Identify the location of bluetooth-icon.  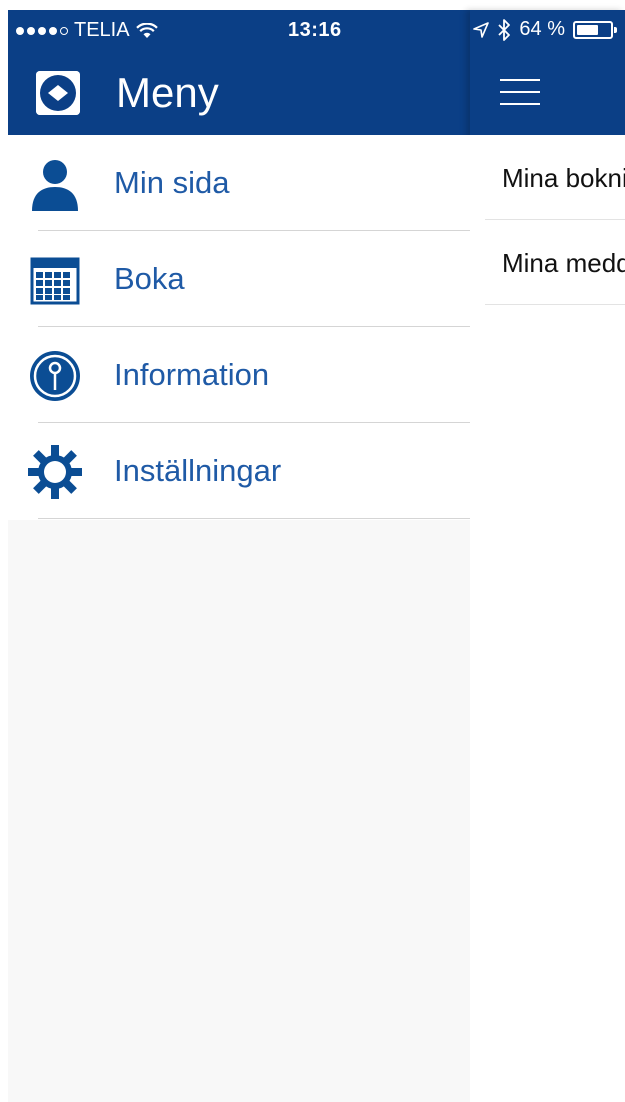
(504, 29).